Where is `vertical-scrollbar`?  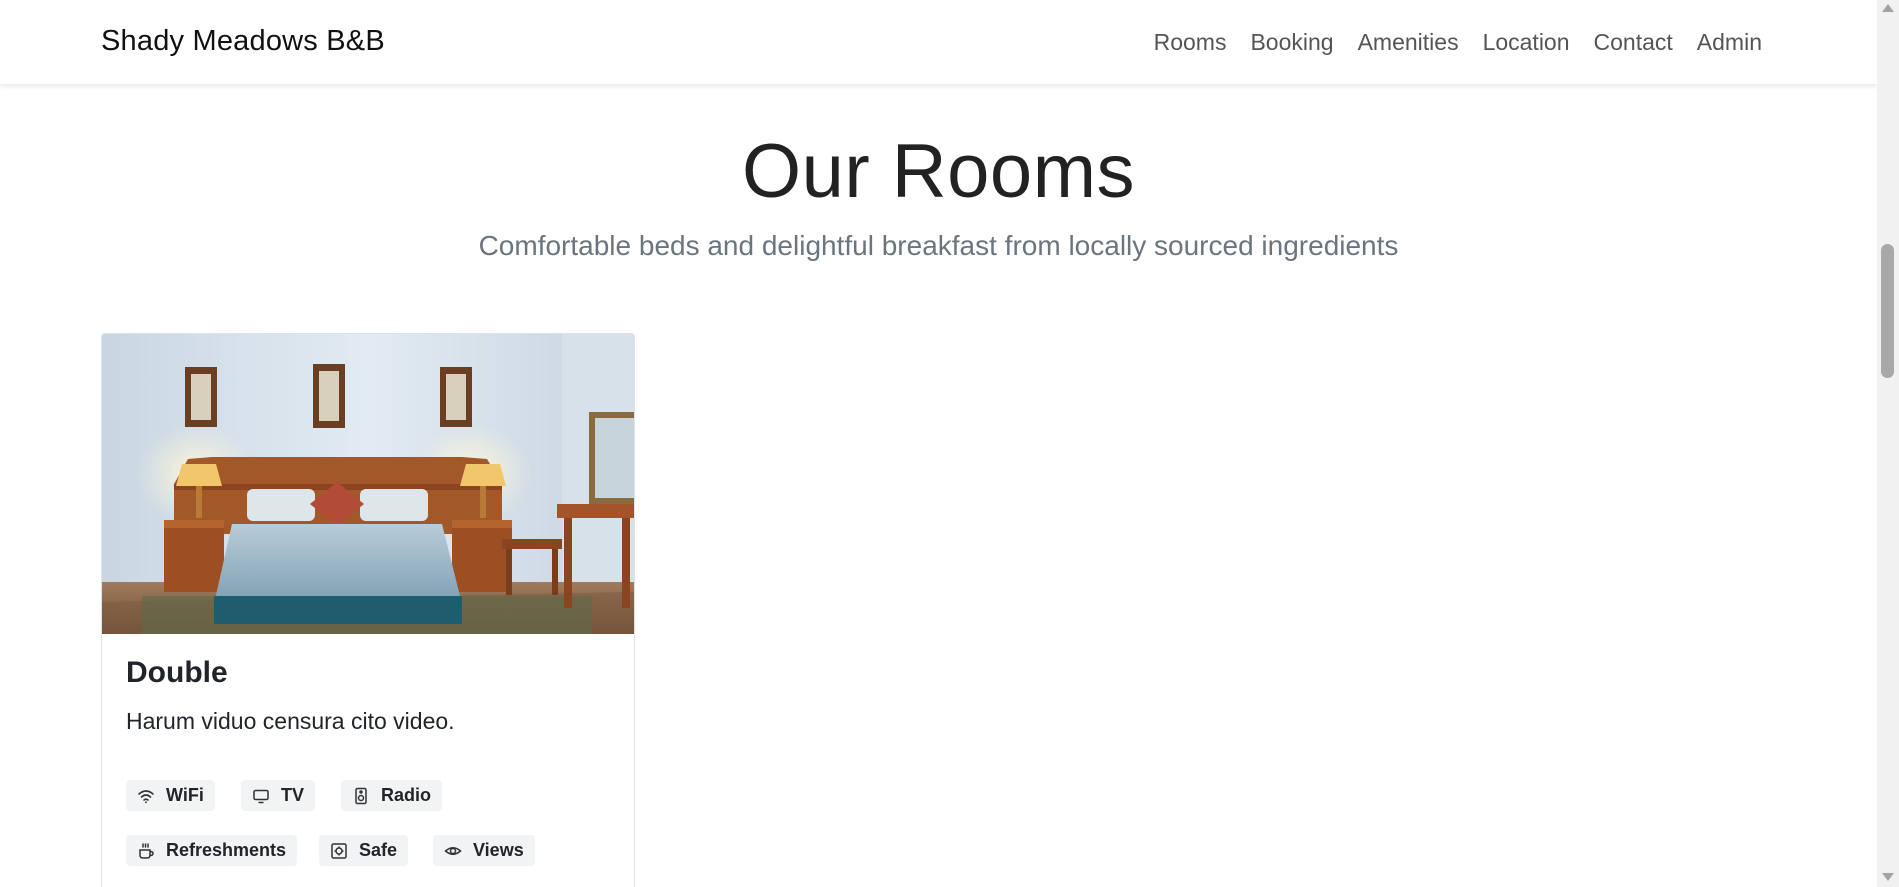 vertical-scrollbar is located at coordinates (1888, 443).